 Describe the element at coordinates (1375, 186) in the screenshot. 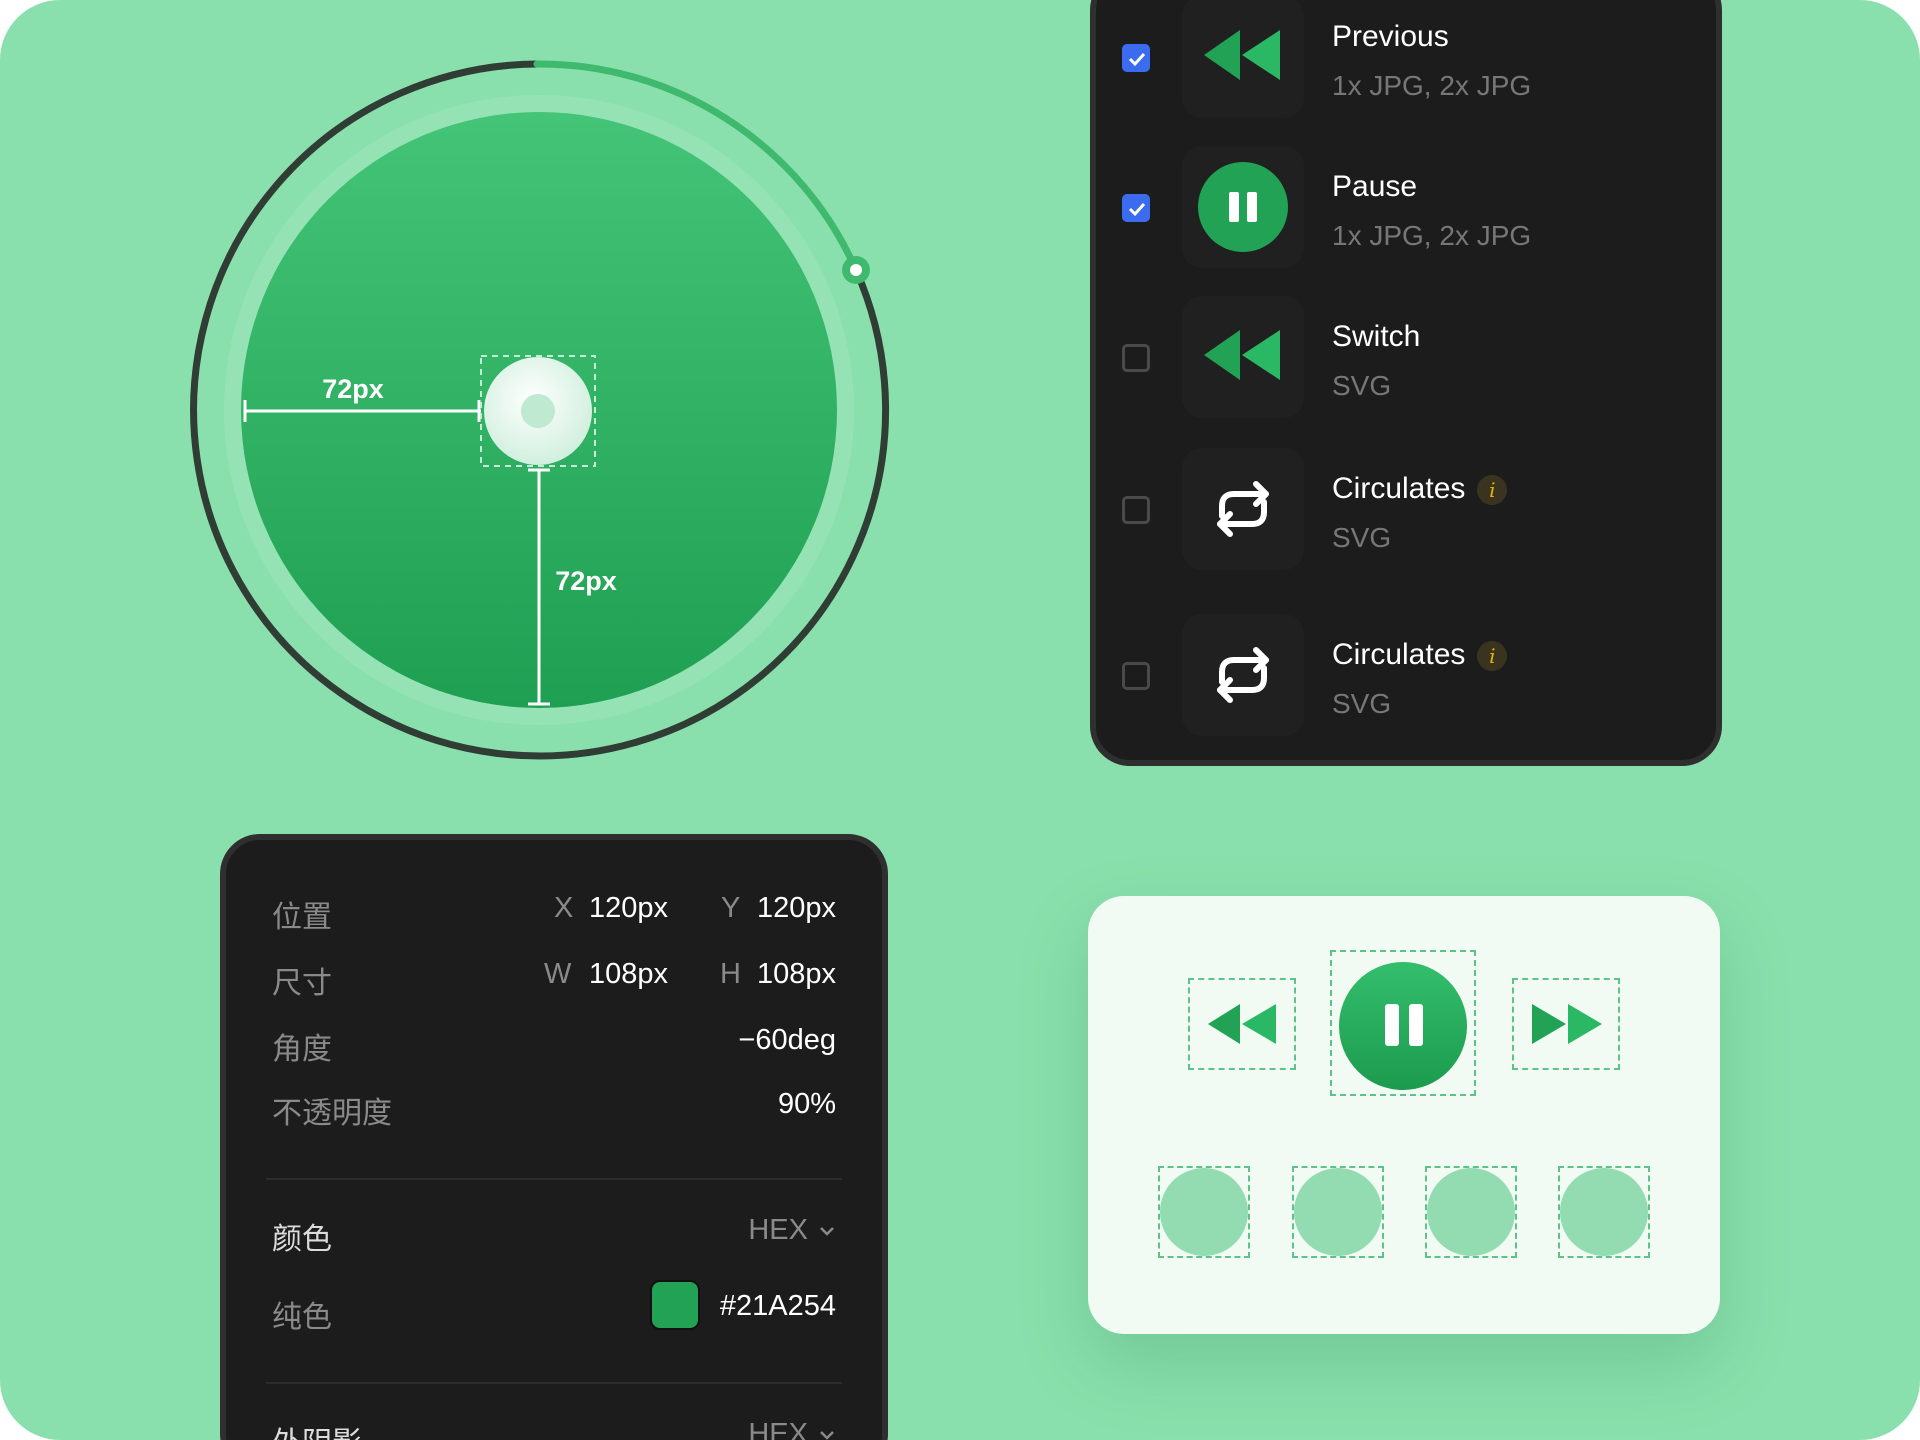

I see `asset-name: Pause` at that location.